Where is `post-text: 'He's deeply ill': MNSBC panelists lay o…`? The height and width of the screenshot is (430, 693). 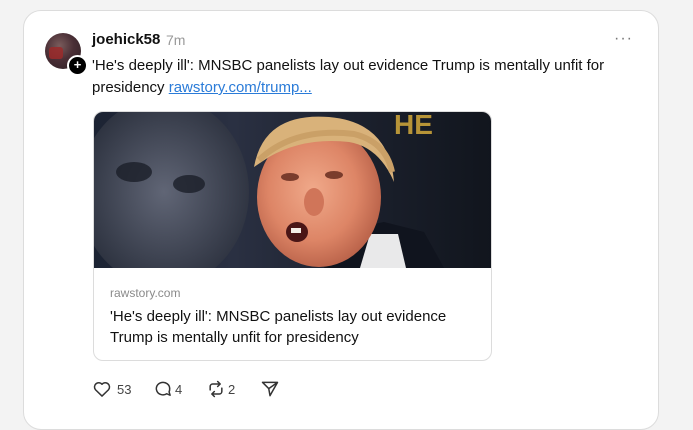
post-text: 'He's deeply ill': MNSBC panelists lay o… is located at coordinates (362, 77).